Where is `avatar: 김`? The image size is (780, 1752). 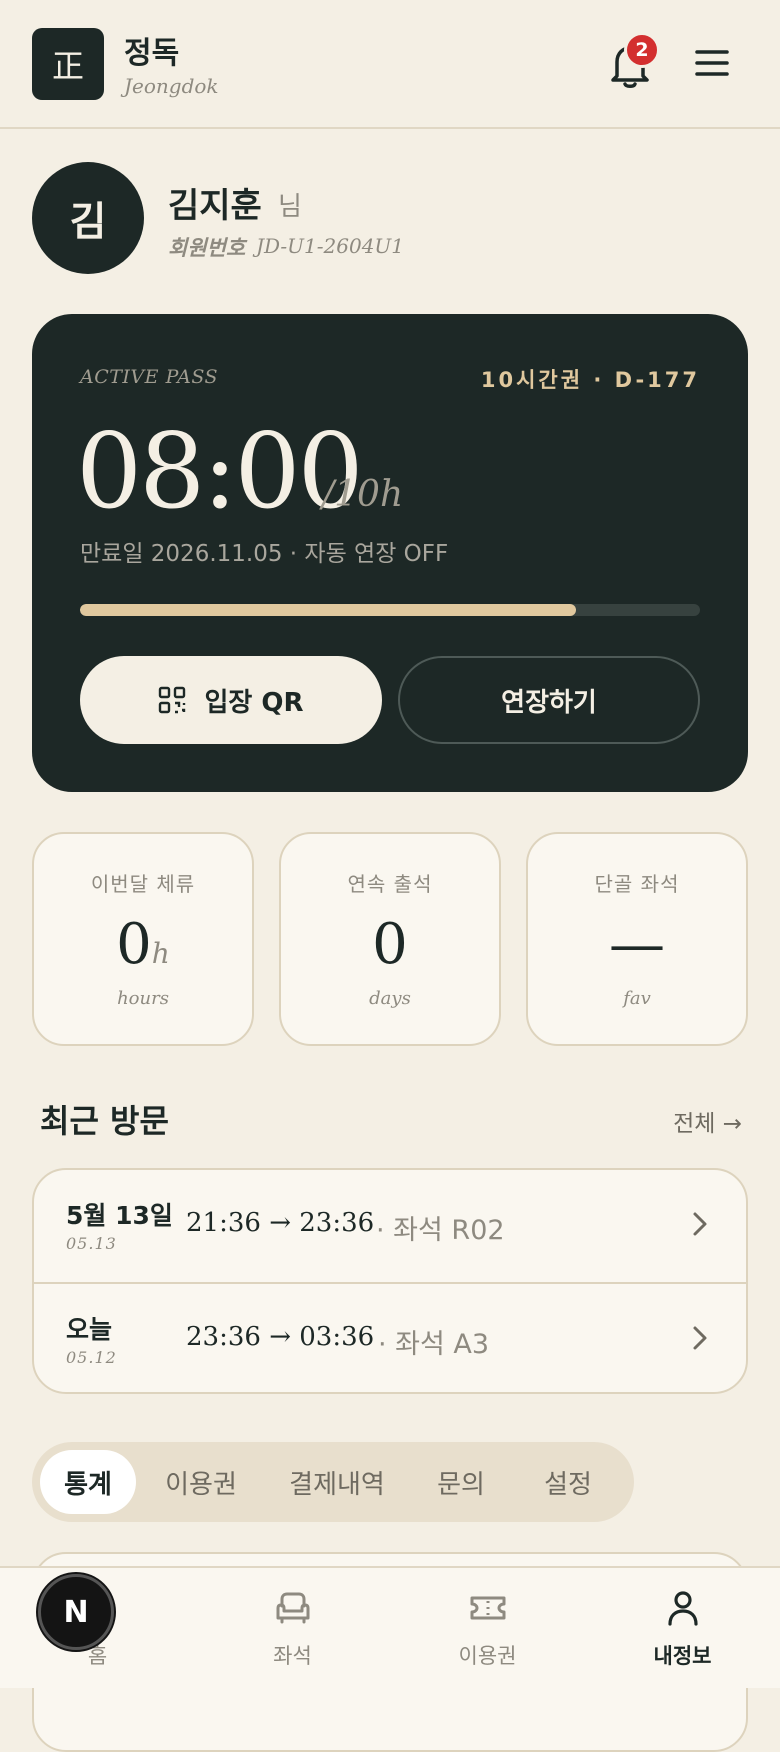
avatar: 김 is located at coordinates (88, 218).